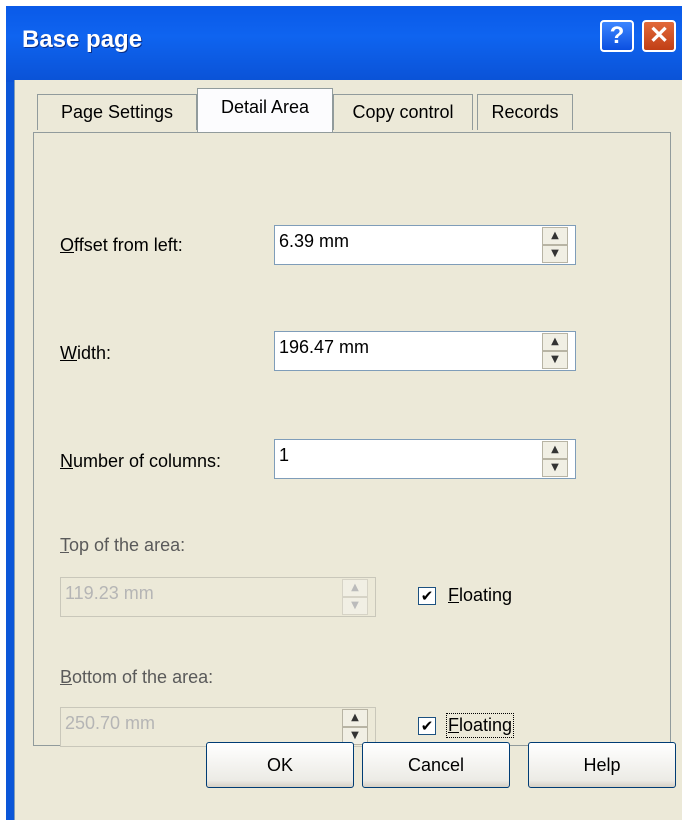  I want to click on top-floating-checkbox: ✔, so click(427, 596).